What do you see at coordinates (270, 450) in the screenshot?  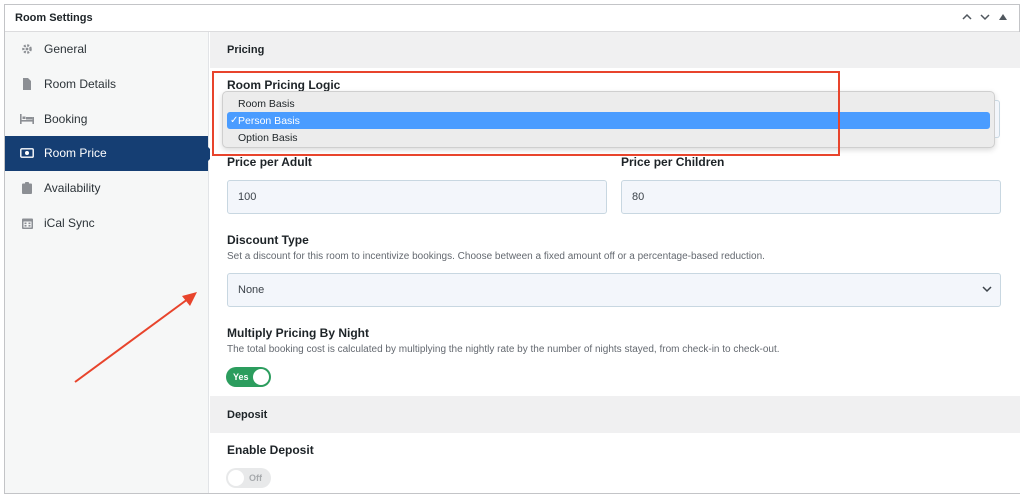 I see `enable-deposit-label: Enable Deposit` at bounding box center [270, 450].